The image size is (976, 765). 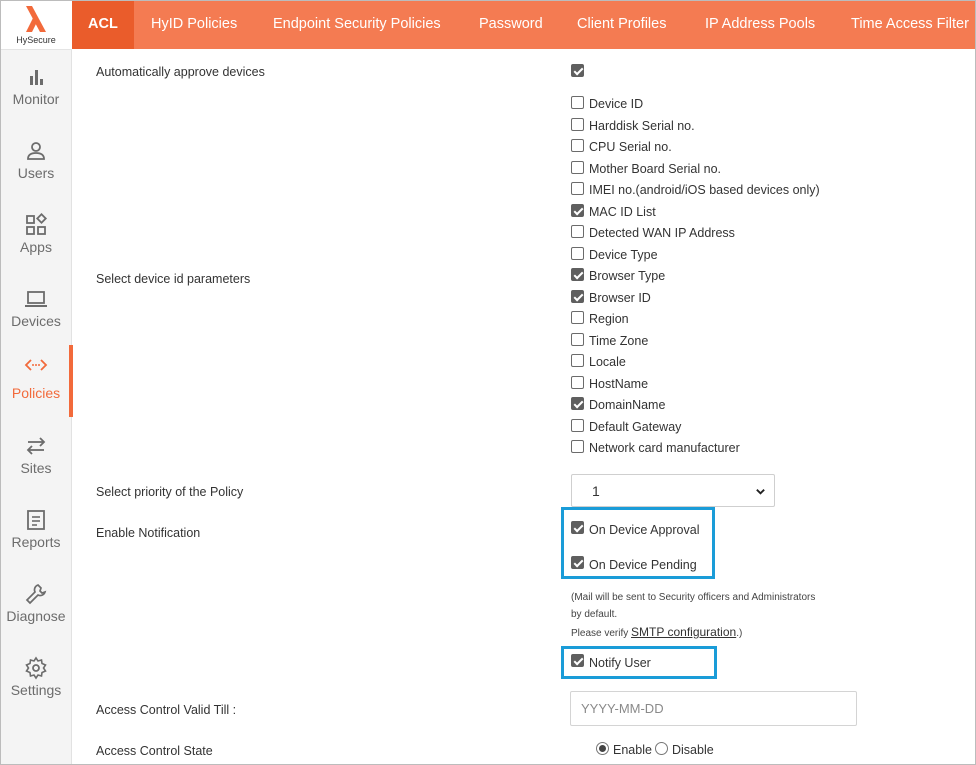 I want to click on sidebar-item-users: Users, so click(x=36, y=167).